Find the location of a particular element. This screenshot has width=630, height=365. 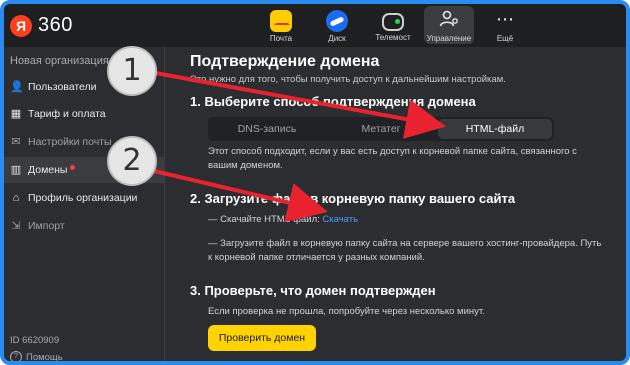

yandex-360-logo: Я 360 is located at coordinates (41, 25).